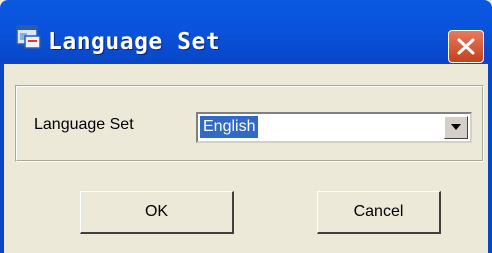  What do you see at coordinates (84, 124) in the screenshot?
I see `language-set-label: Language Set` at bounding box center [84, 124].